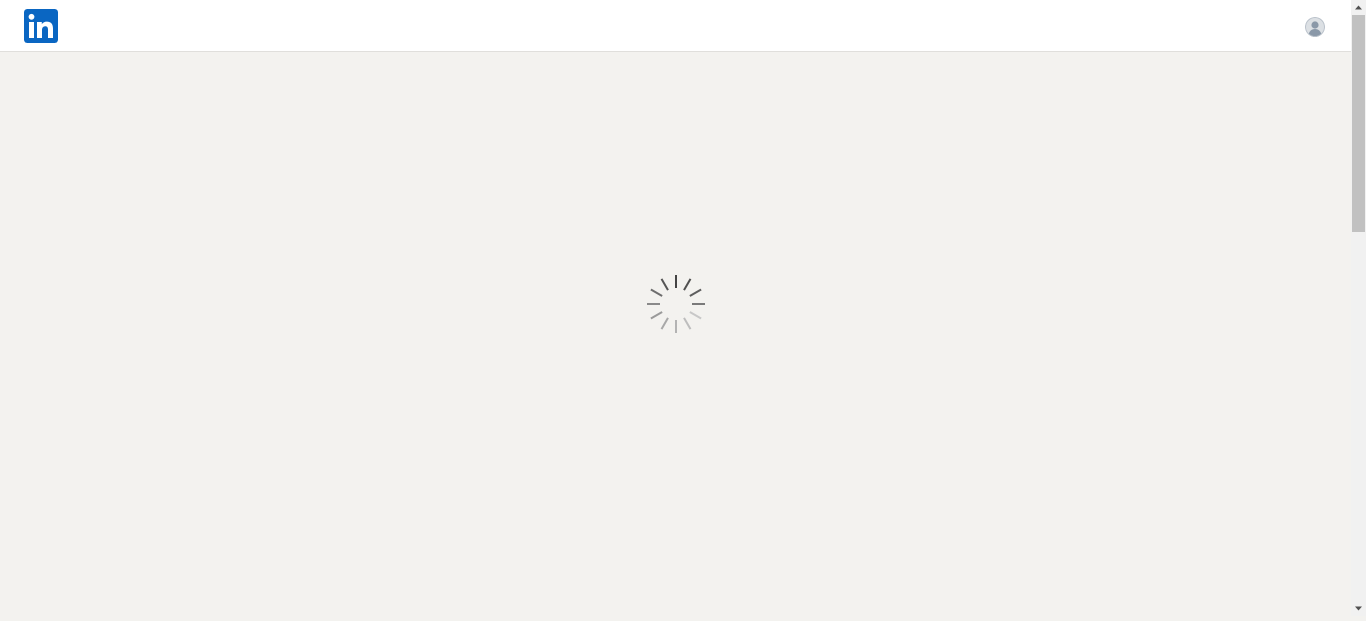 The height and width of the screenshot is (621, 1366). What do you see at coordinates (1358, 608) in the screenshot?
I see `scroll-down-arrow-icon` at bounding box center [1358, 608].